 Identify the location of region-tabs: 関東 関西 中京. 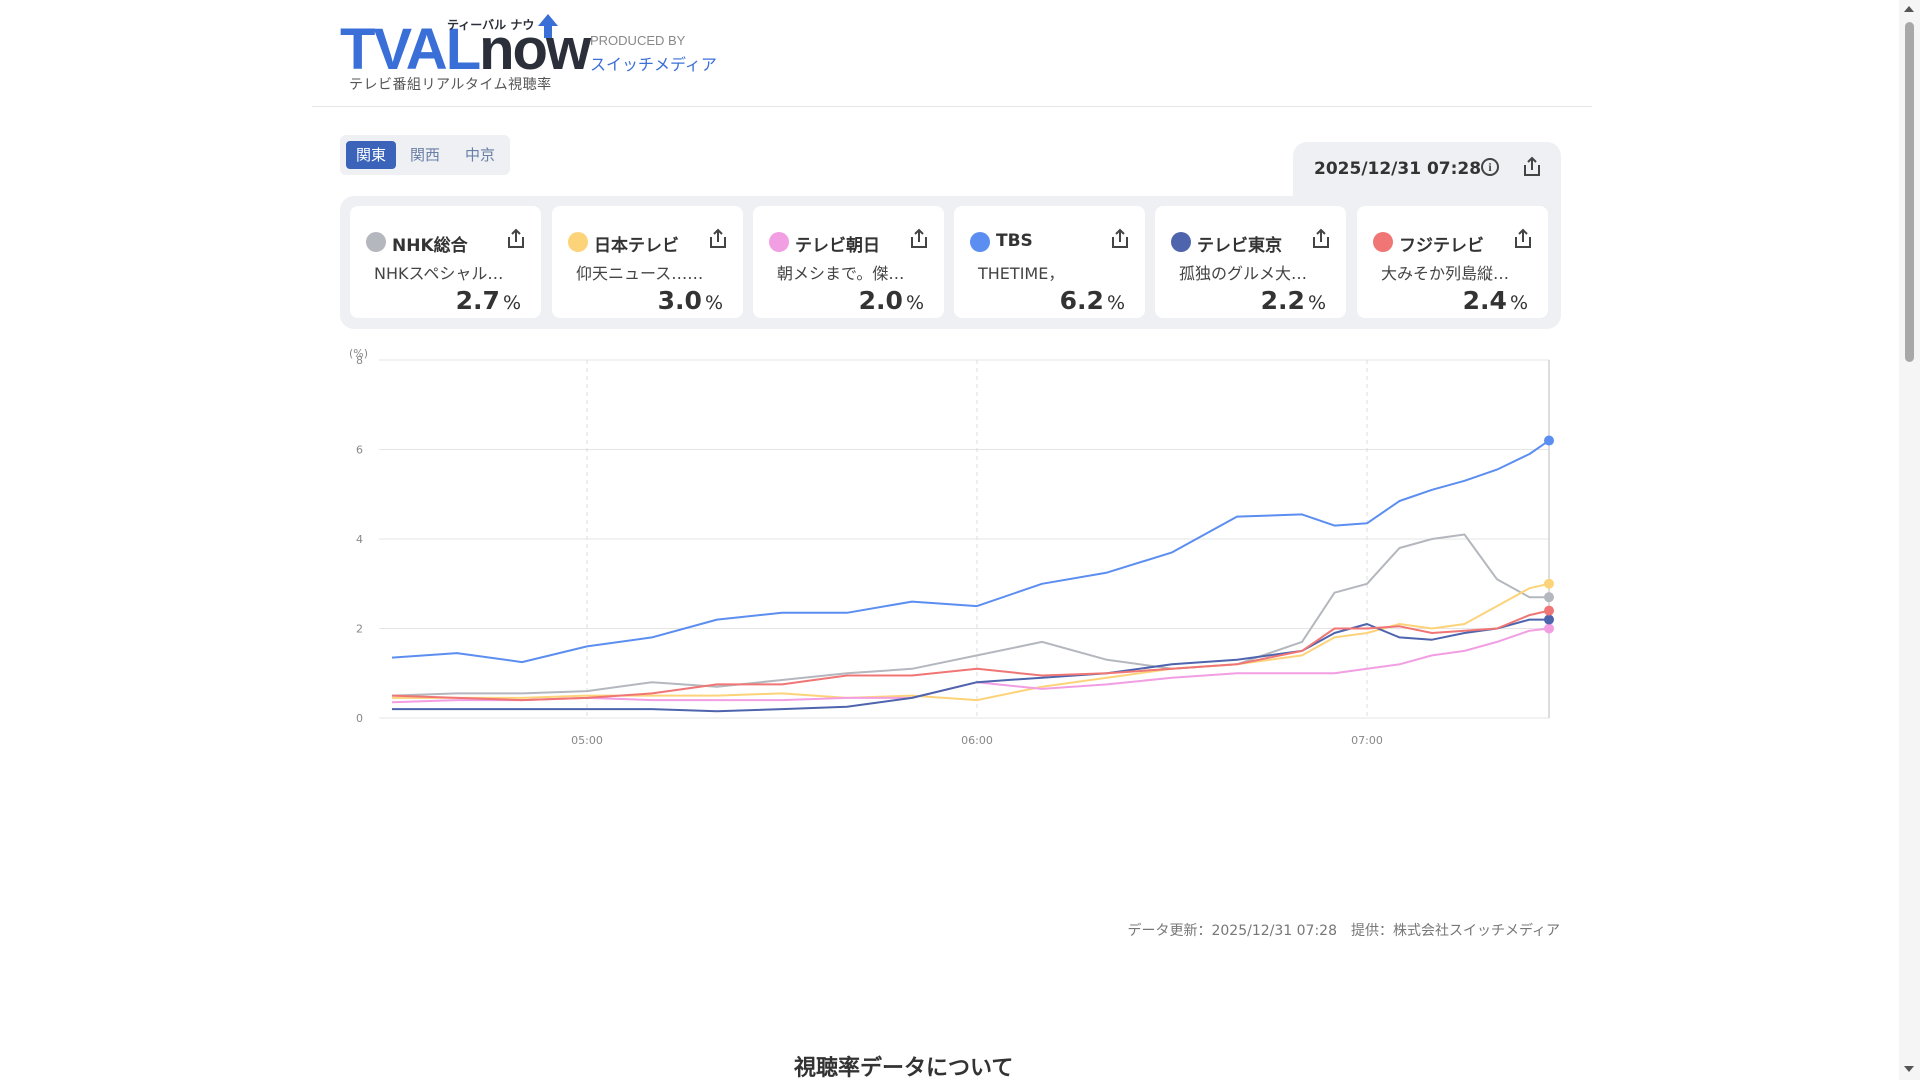
(425, 155).